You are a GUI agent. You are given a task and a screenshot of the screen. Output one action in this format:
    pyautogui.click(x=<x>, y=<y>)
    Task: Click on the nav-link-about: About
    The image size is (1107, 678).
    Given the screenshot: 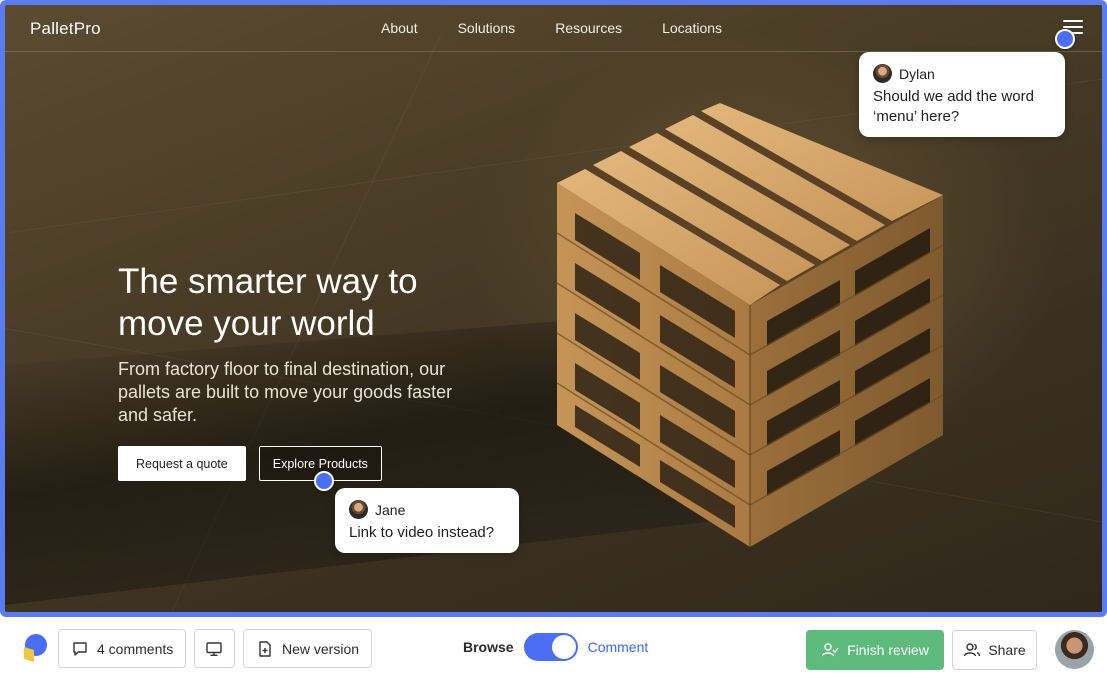 What is the action you would take?
    pyautogui.click(x=399, y=28)
    